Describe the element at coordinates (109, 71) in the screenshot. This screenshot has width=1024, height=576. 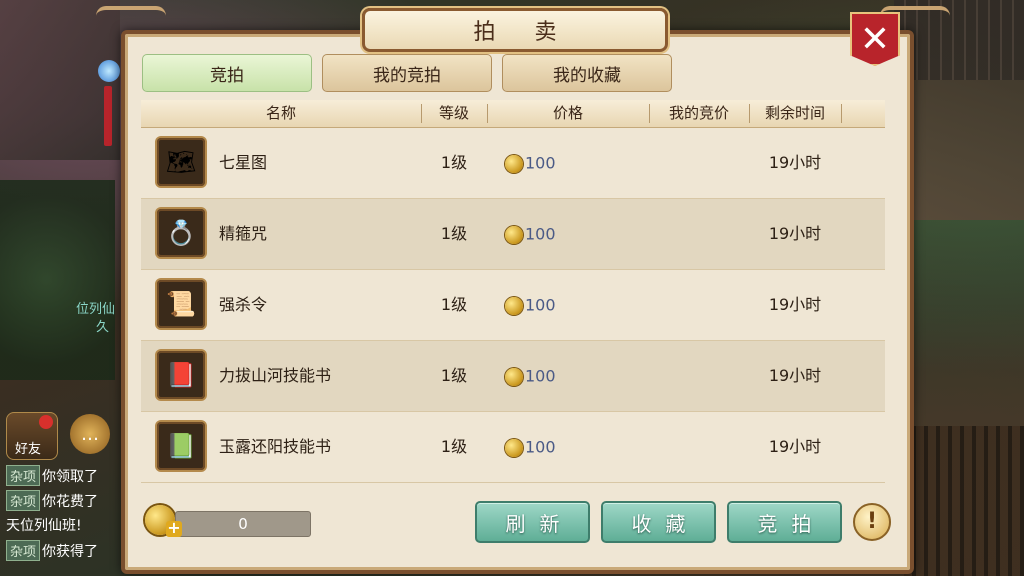
I see `lantern-pendant-icon` at that location.